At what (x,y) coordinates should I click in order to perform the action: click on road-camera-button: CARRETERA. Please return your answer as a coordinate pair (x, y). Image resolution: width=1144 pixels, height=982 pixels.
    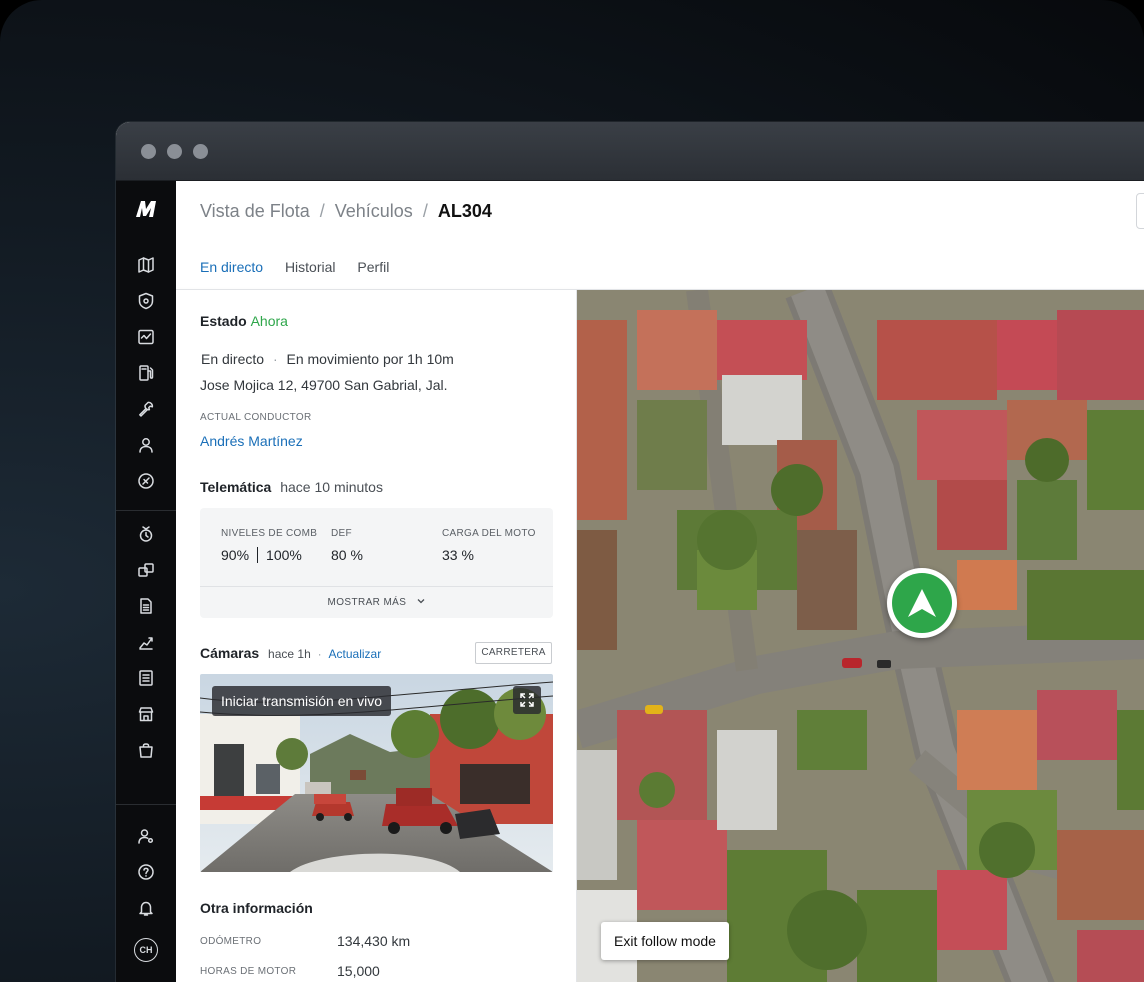
    Looking at the image, I should click on (513, 653).